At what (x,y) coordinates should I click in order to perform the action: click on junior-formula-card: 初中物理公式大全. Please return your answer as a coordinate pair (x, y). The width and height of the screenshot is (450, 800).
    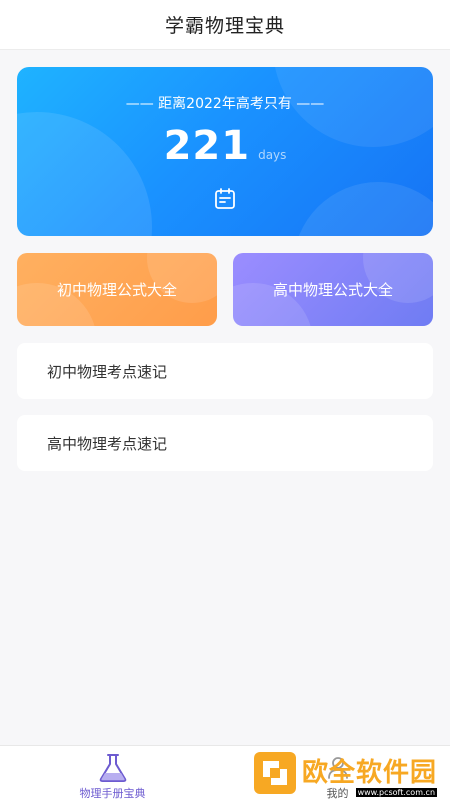
    Looking at the image, I should click on (117, 289).